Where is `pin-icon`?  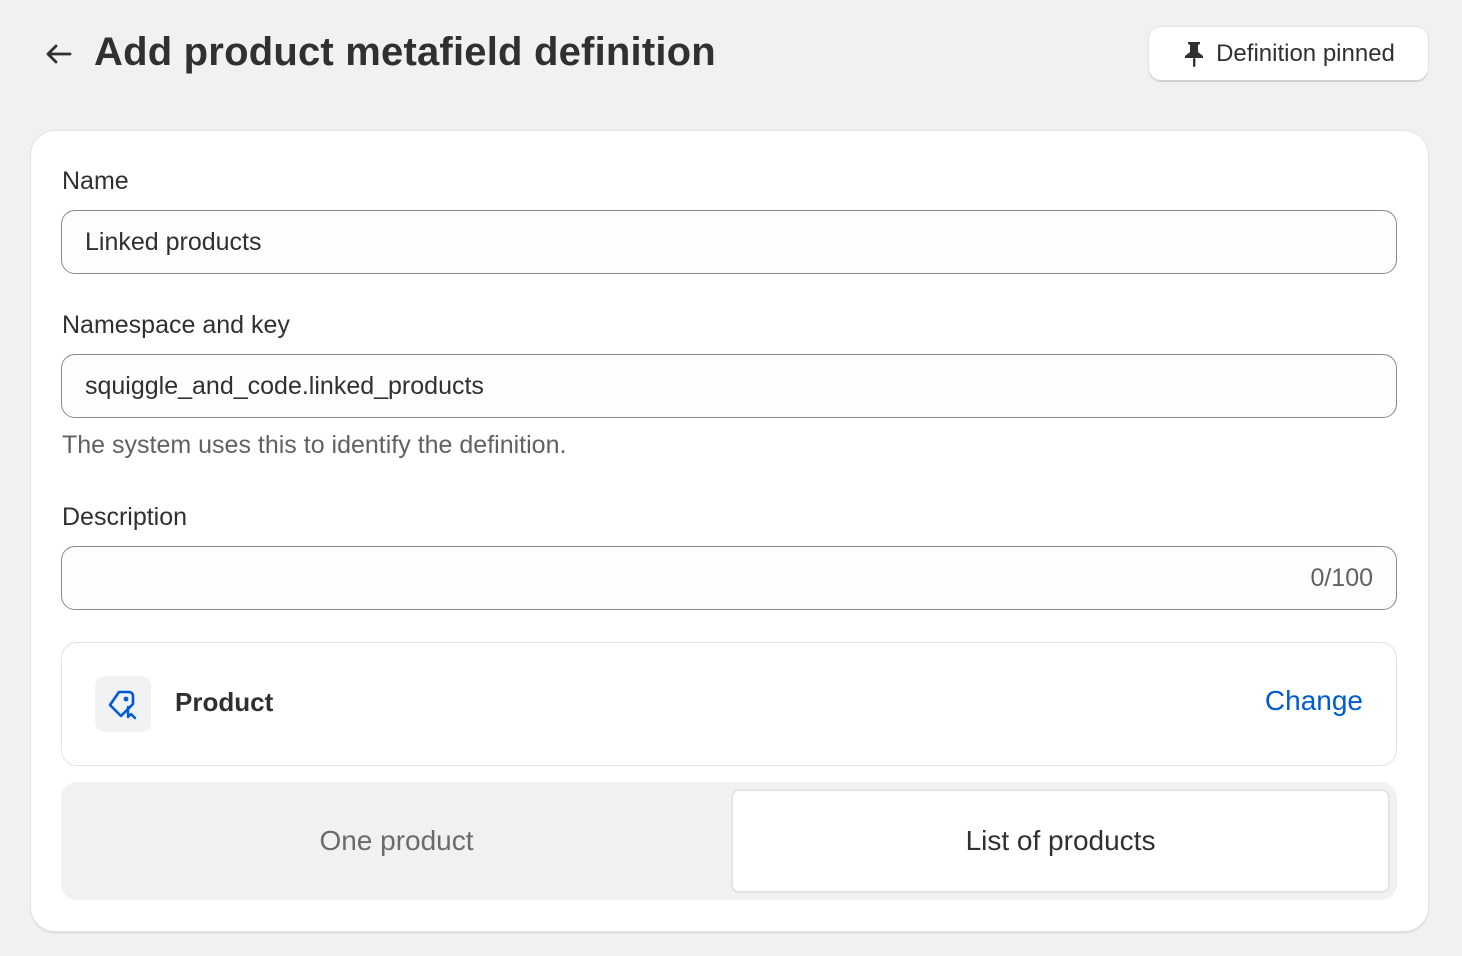 pin-icon is located at coordinates (1194, 54).